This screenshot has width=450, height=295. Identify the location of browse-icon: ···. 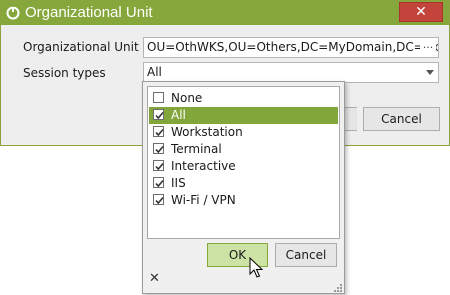
(428, 47).